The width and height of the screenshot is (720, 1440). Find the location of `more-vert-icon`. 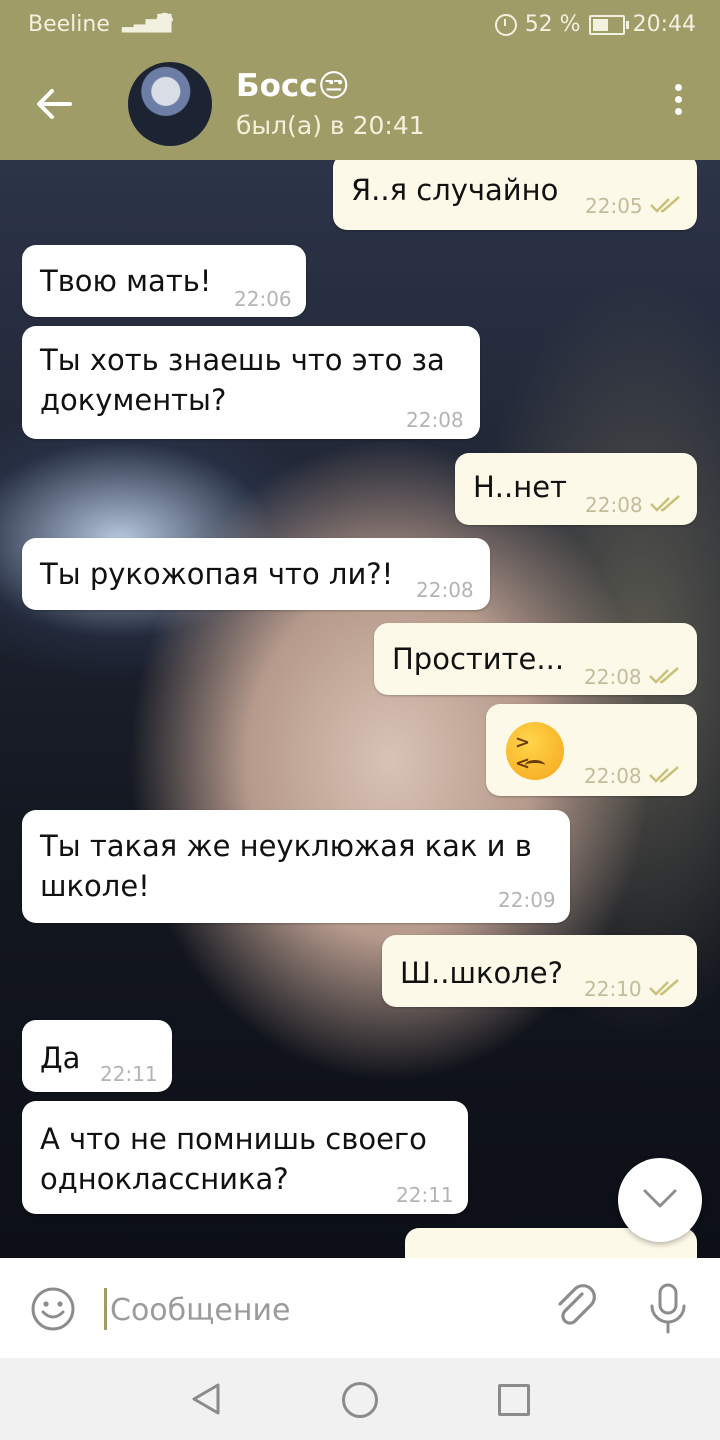

more-vert-icon is located at coordinates (678, 104).